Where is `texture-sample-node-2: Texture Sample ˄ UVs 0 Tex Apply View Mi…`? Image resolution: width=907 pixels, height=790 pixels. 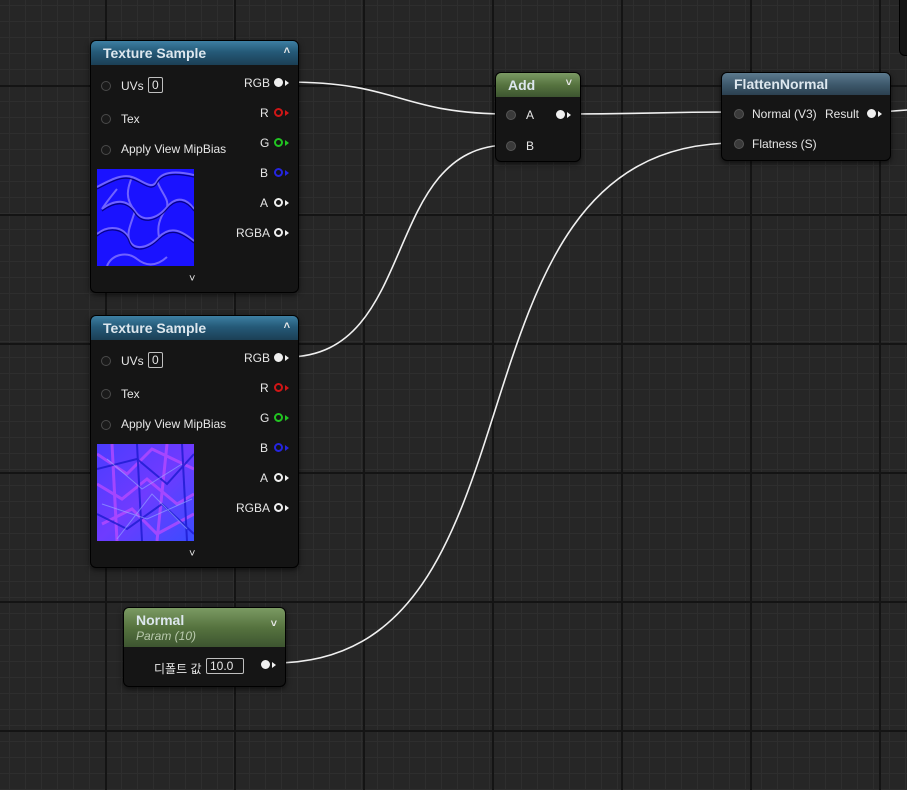
texture-sample-node-2: Texture Sample ˄ UVs 0 Tex Apply View Mi… is located at coordinates (194, 441).